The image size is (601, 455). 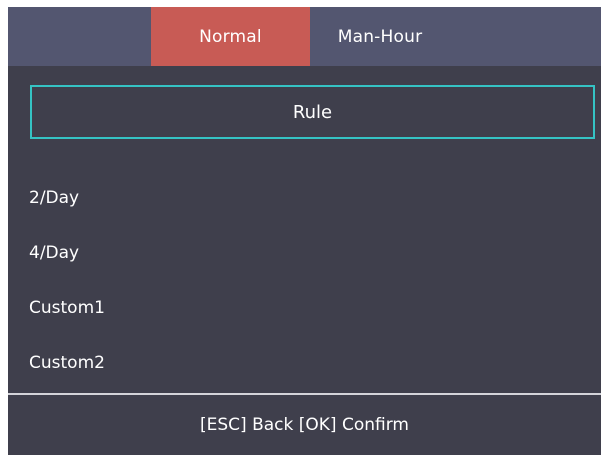 I want to click on rule-field: Rule, so click(x=312, y=112).